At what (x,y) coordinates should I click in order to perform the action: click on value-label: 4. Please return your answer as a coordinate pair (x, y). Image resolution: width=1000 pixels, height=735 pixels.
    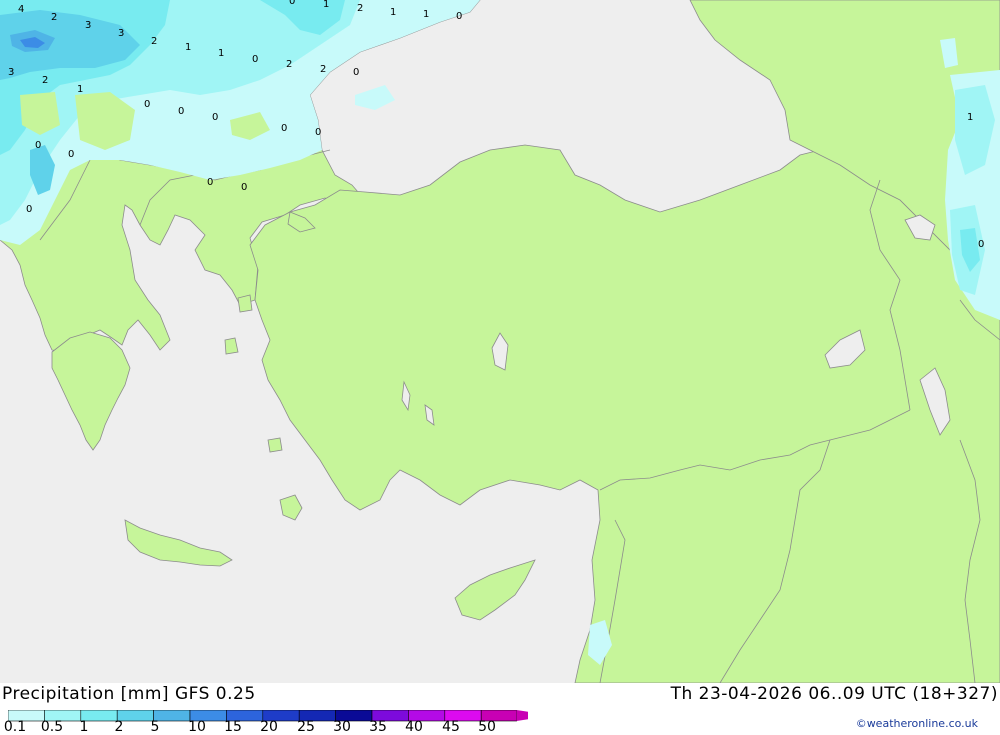
    Looking at the image, I should click on (21, 9).